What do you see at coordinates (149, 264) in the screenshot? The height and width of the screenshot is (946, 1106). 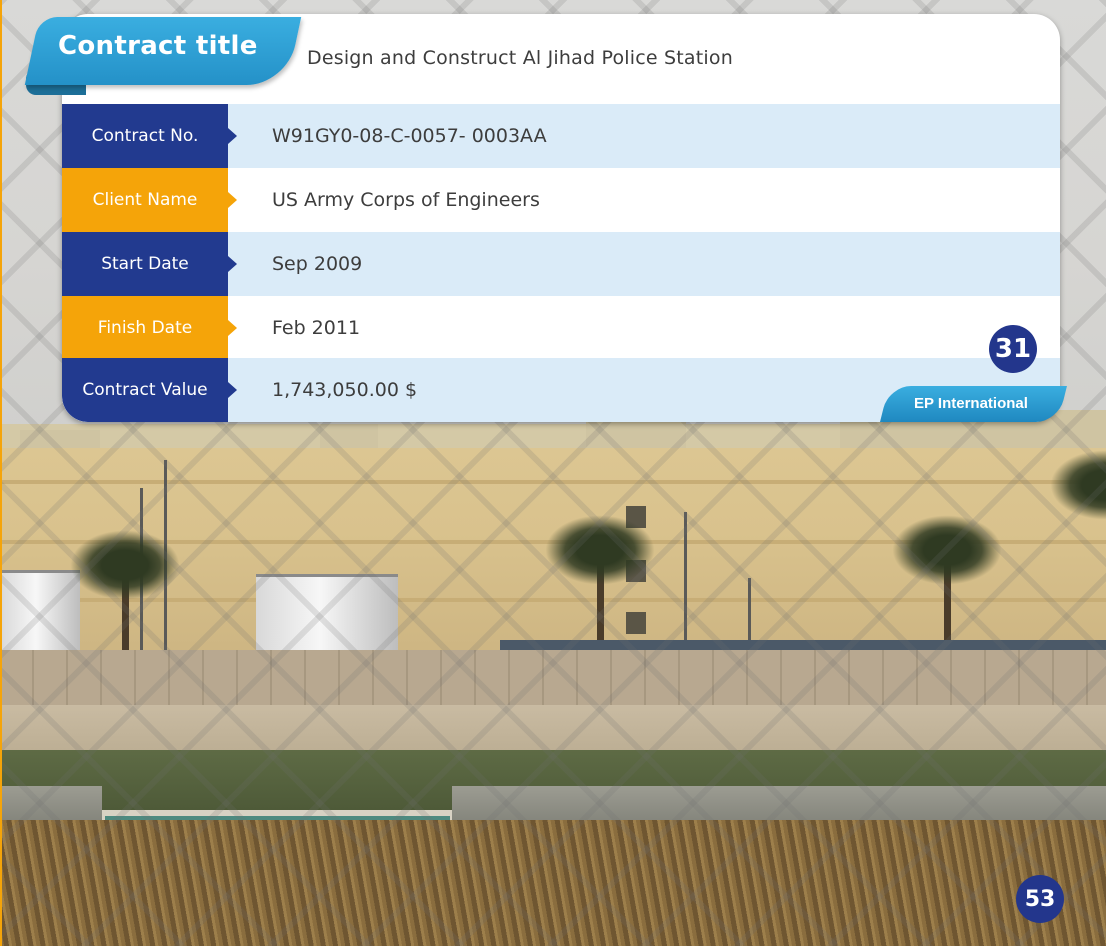 I see `start-date-label: Start Date` at bounding box center [149, 264].